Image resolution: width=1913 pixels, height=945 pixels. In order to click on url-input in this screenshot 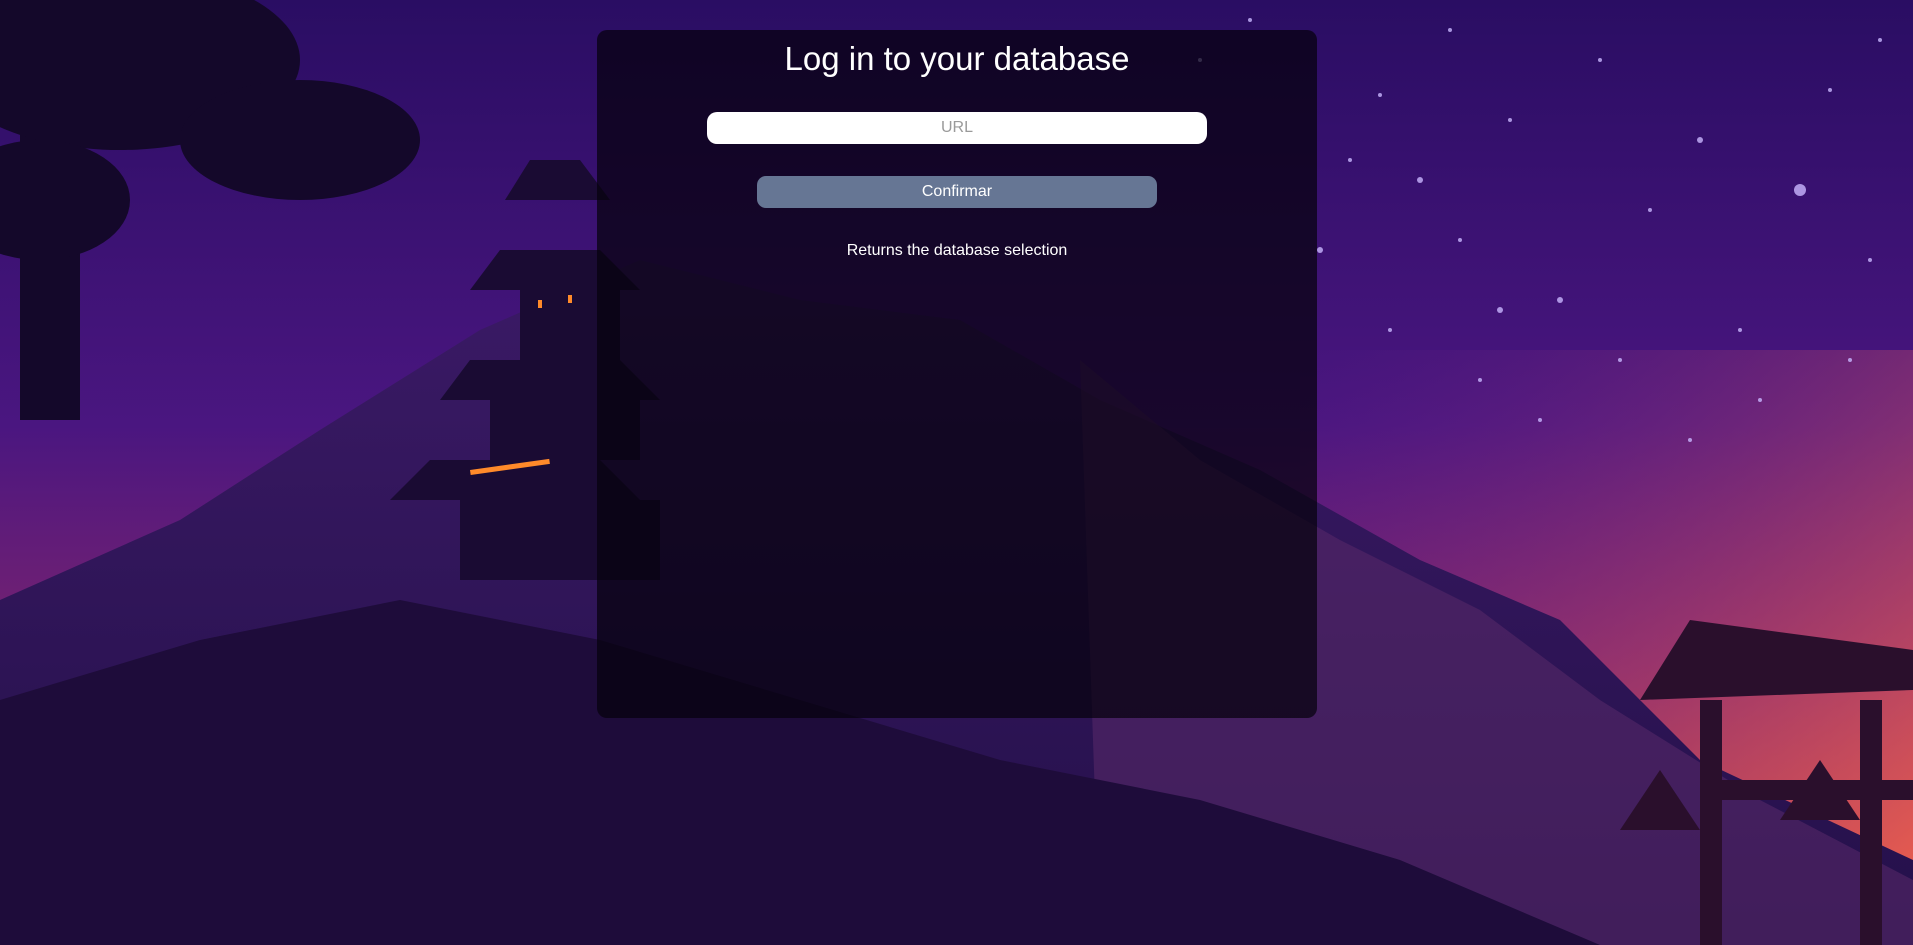, I will do `click(957, 128)`.